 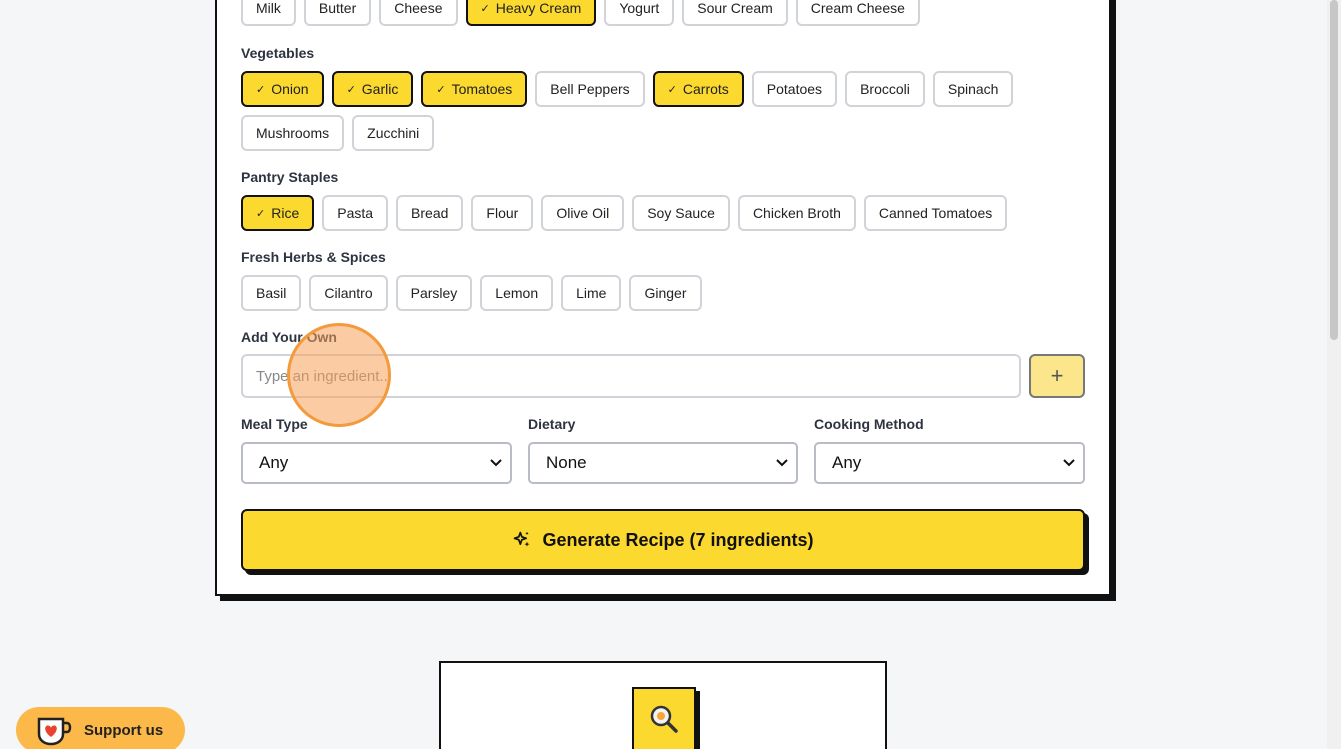 I want to click on support-us-button: Support us, so click(x=100, y=728).